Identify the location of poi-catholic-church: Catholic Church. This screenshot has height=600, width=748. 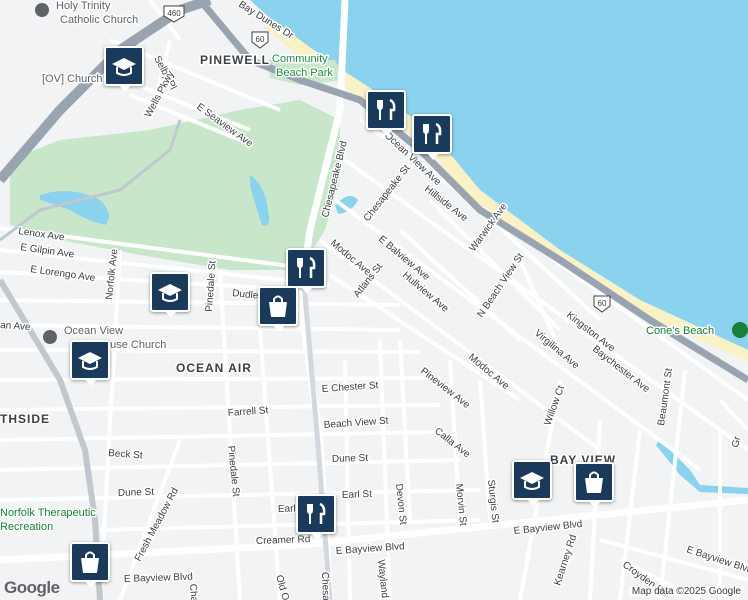
(99, 20).